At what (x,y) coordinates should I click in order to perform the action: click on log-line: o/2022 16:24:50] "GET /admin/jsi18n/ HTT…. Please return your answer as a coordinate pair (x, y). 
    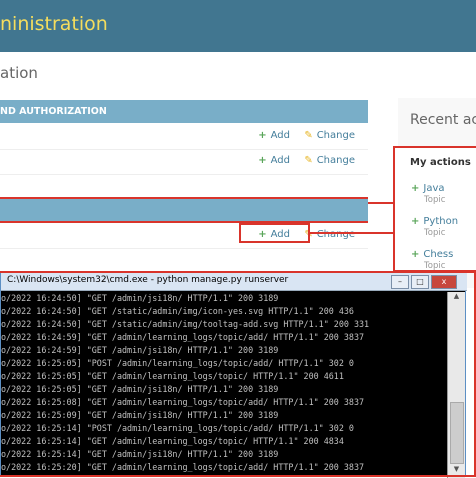
    Looking at the image, I should click on (140, 298).